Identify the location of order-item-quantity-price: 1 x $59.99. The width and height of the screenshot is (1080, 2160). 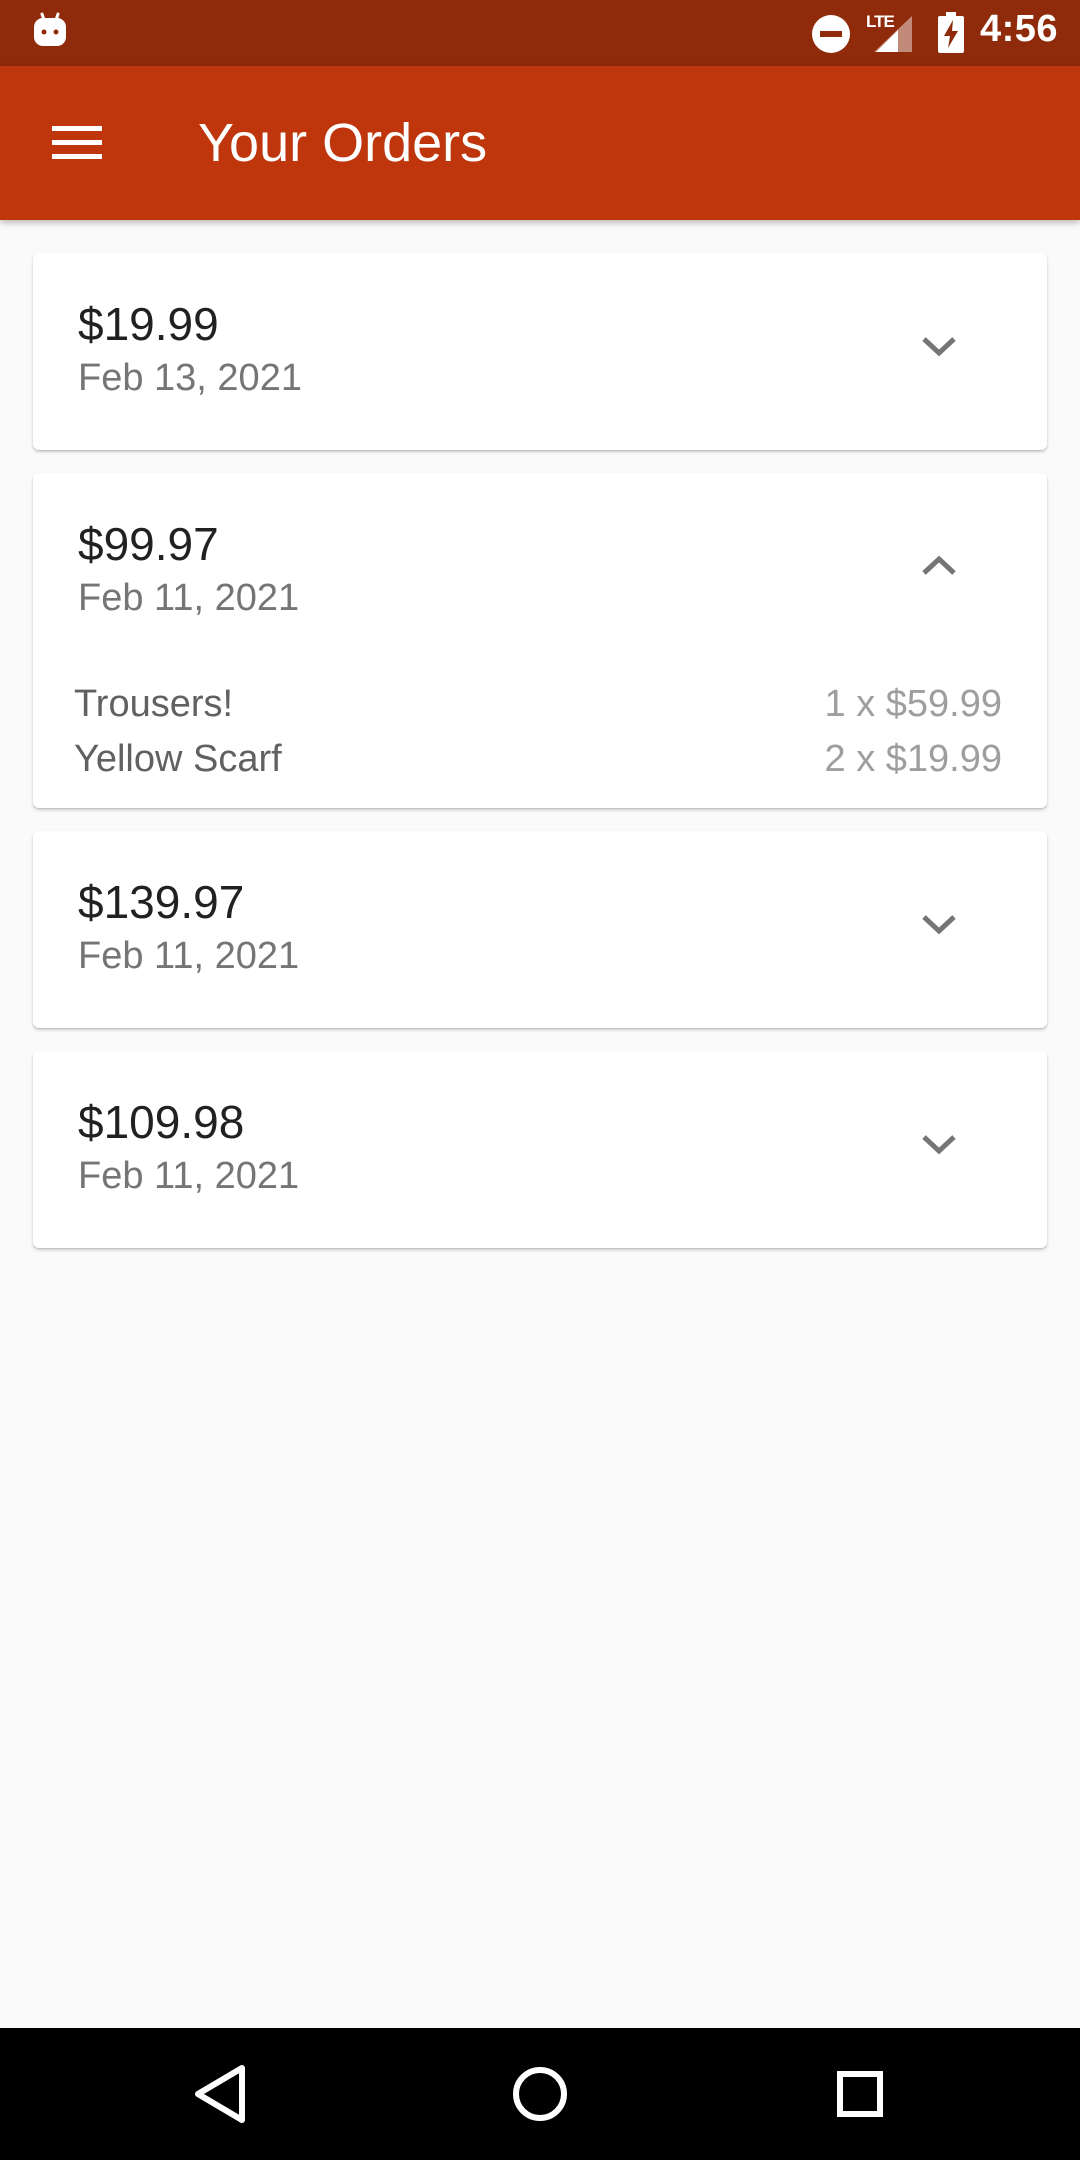
(913, 704).